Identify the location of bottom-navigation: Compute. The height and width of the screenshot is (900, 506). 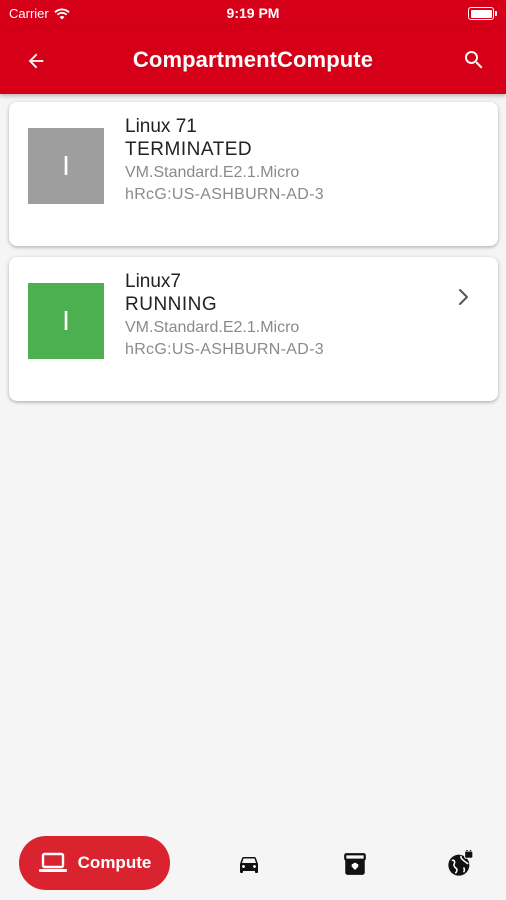
(253, 860).